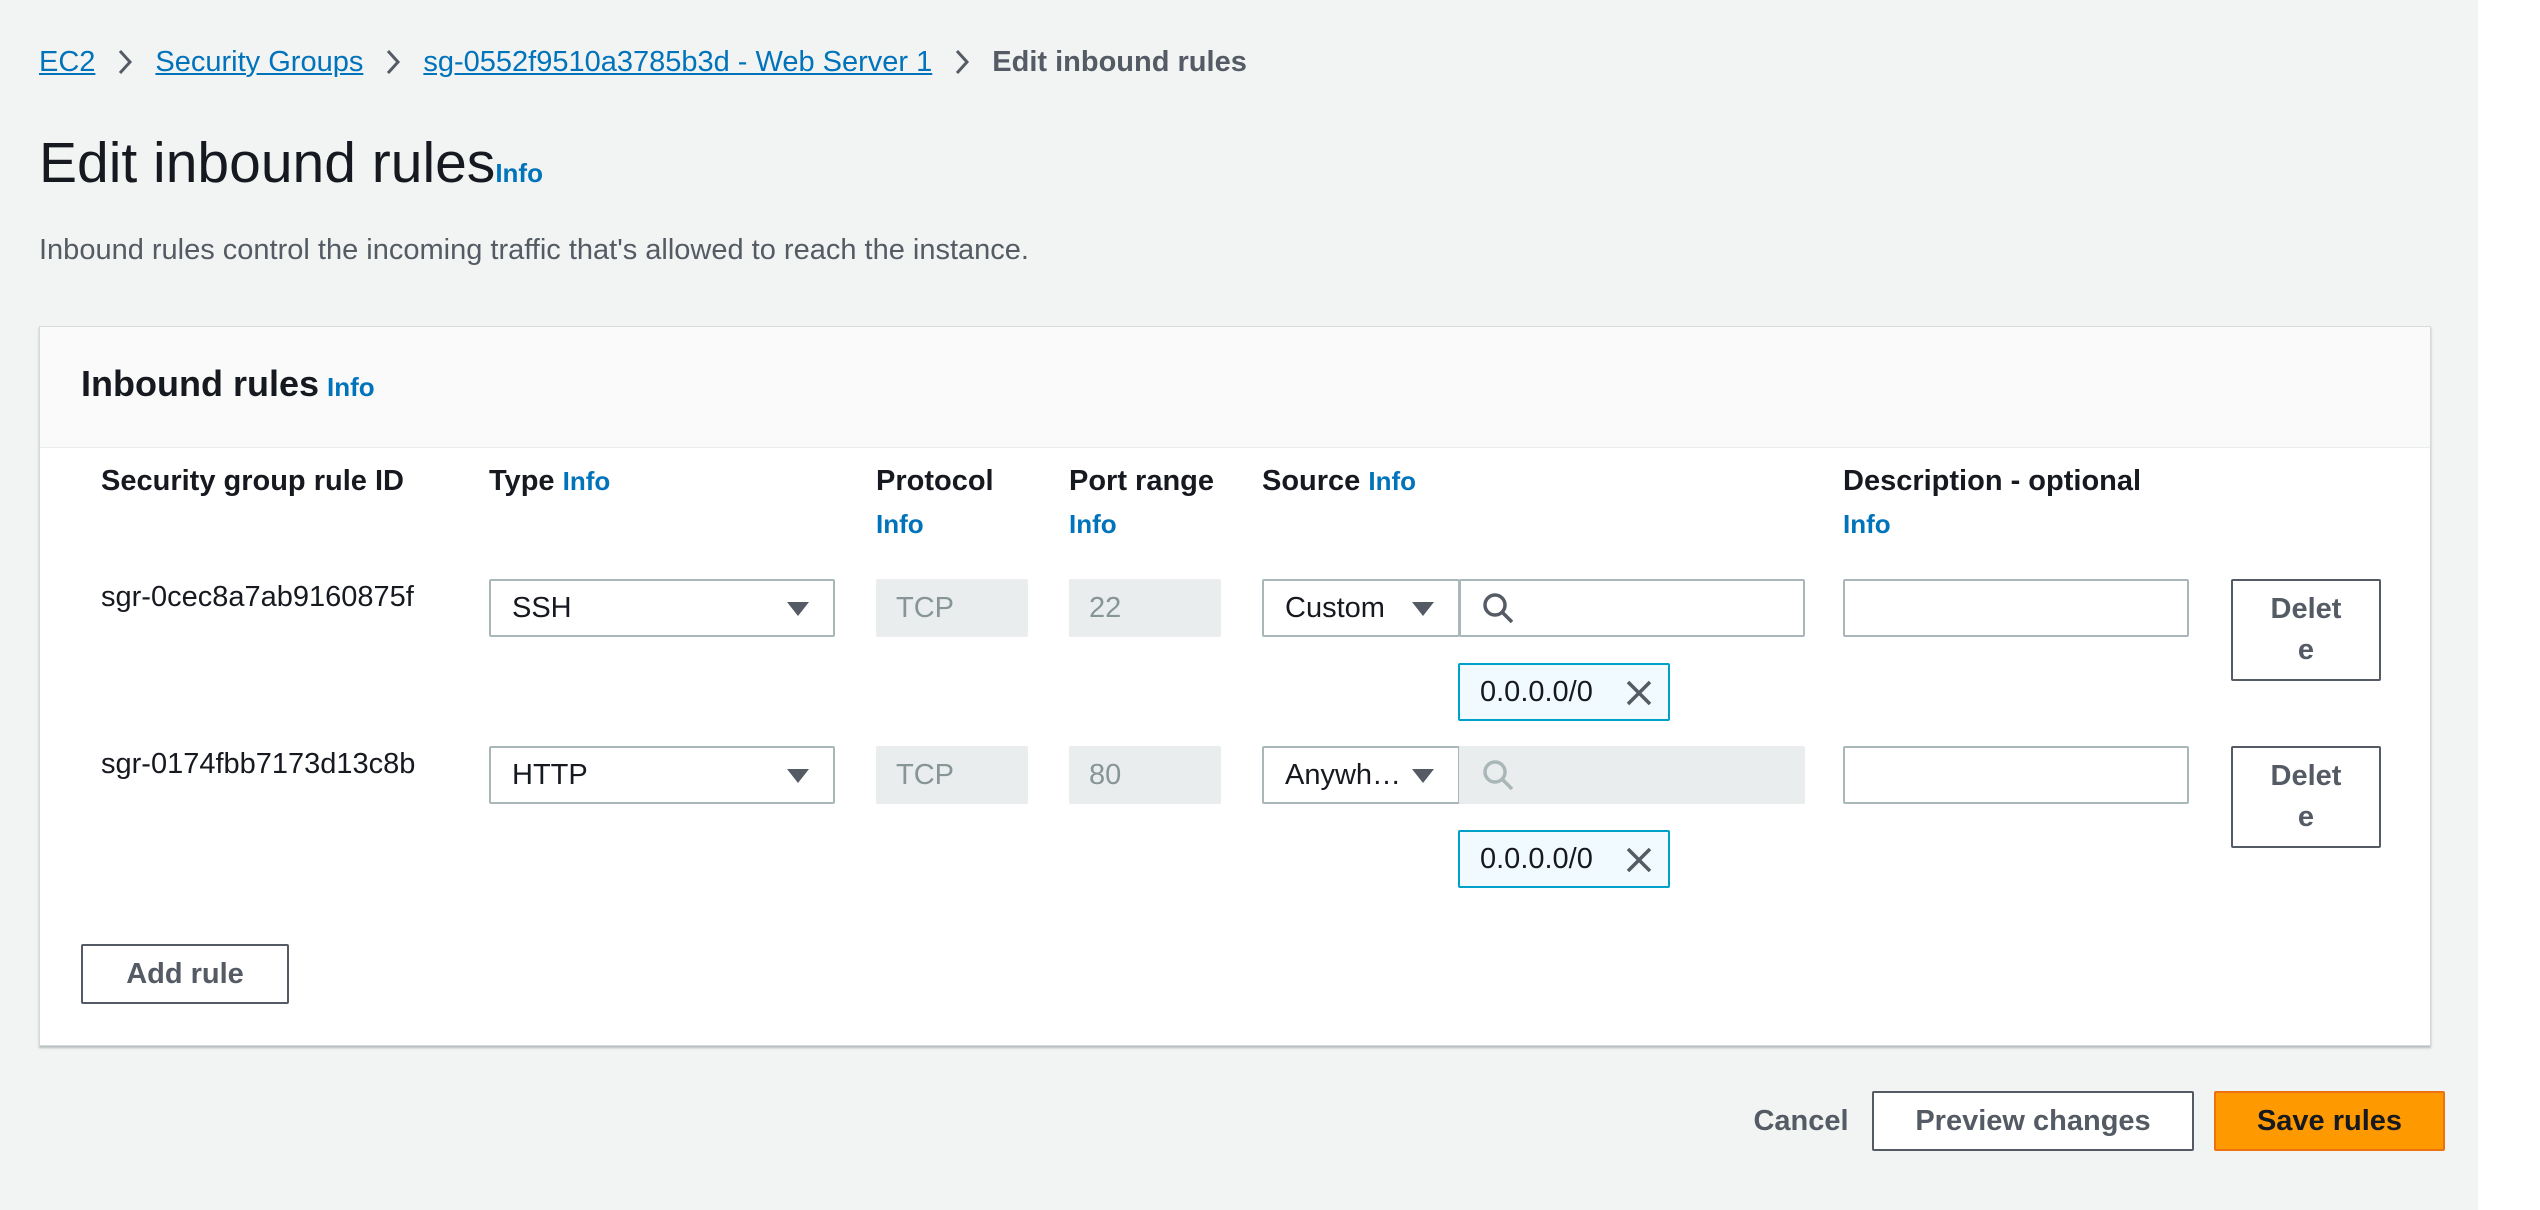 This screenshot has height=1210, width=2540. What do you see at coordinates (2329, 1121) in the screenshot?
I see `save-rules-button: Save rules` at bounding box center [2329, 1121].